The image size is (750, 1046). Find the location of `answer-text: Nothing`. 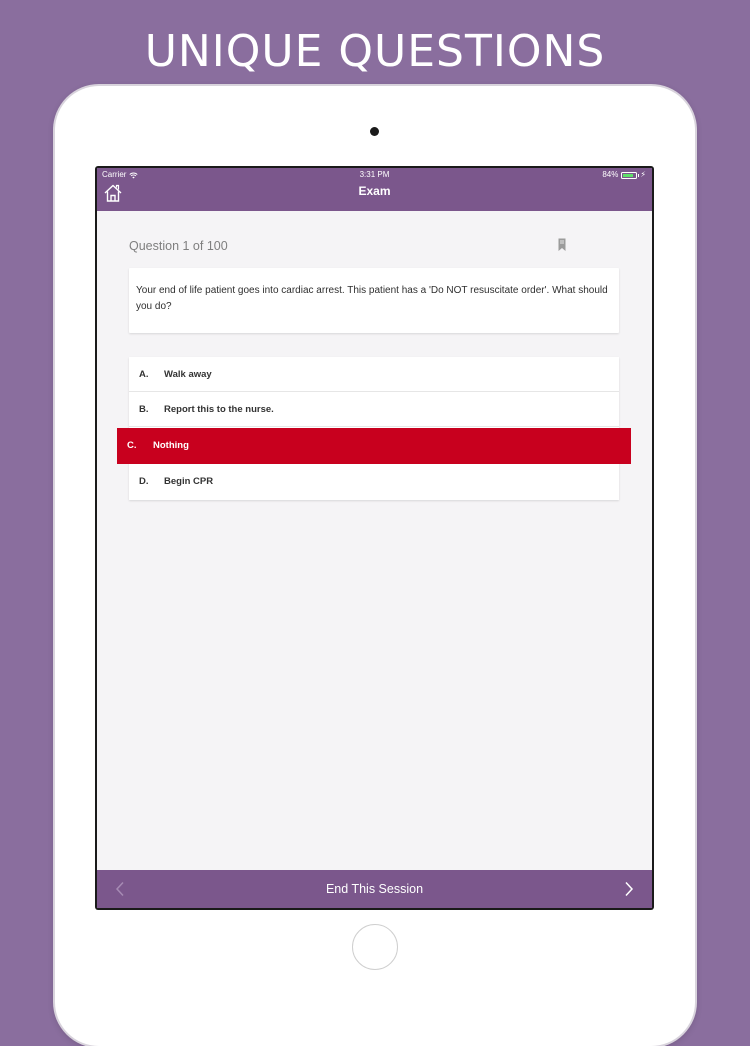

answer-text: Nothing is located at coordinates (171, 445).